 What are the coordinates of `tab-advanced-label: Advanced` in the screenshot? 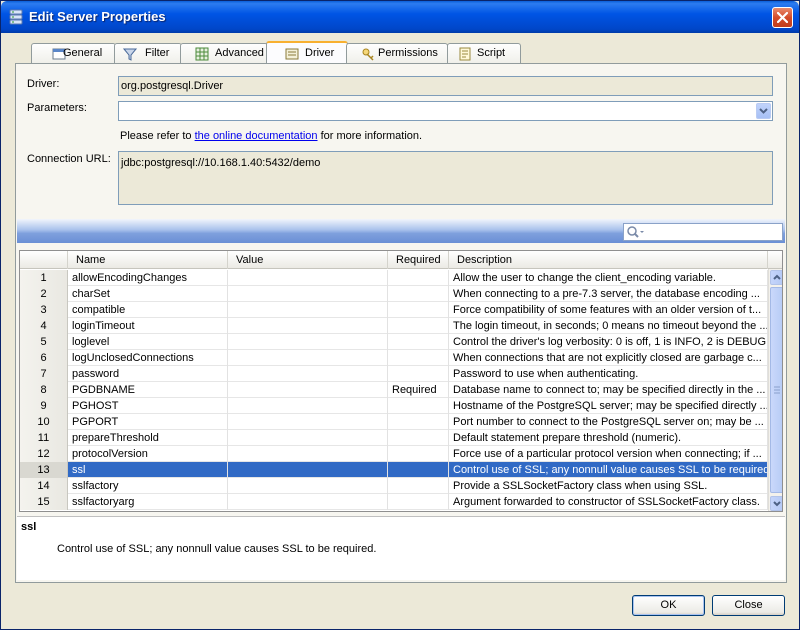 It's located at (239, 53).